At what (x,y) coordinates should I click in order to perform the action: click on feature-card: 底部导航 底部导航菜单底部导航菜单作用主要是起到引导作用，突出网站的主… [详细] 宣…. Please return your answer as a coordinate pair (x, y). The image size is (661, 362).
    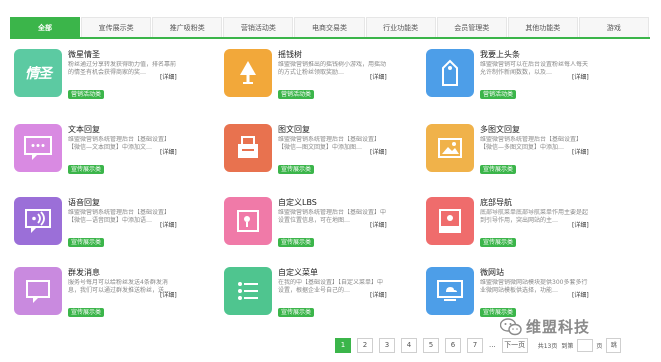
    Looking at the image, I should click on (515, 223).